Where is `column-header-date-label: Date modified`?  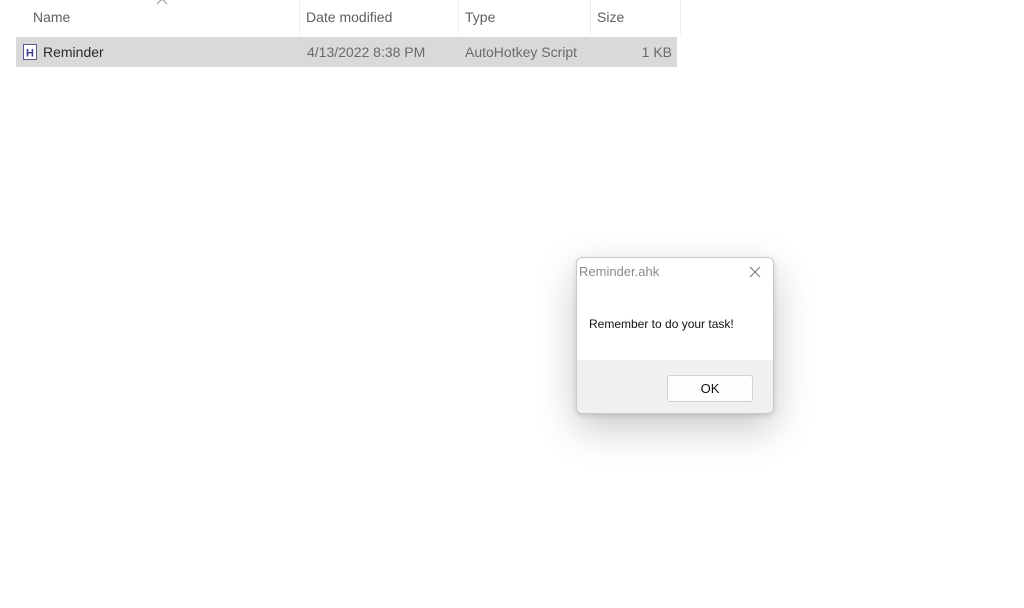 column-header-date-label: Date modified is located at coordinates (349, 17).